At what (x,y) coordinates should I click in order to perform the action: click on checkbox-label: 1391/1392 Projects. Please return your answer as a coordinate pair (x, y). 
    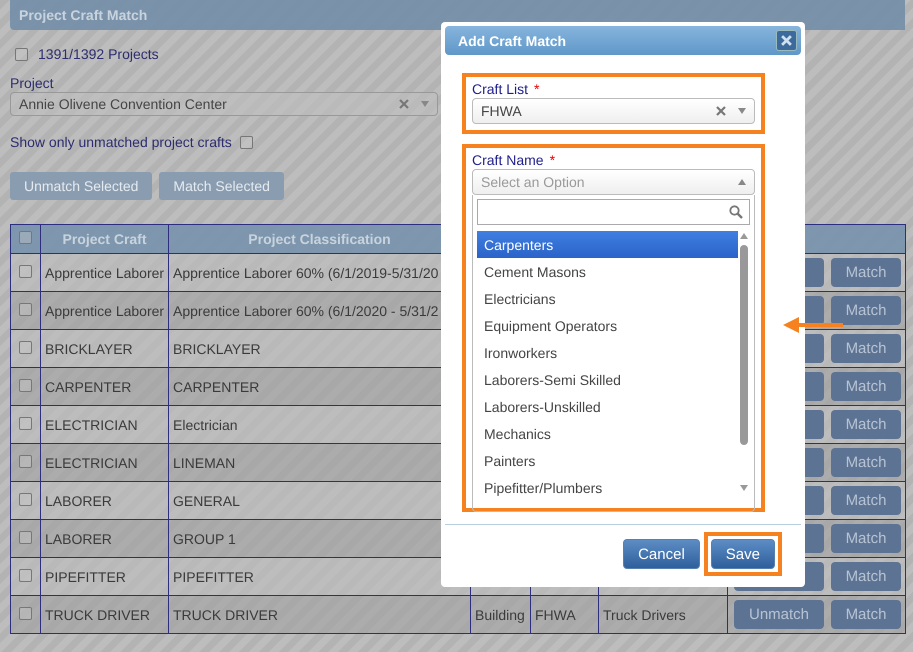
    Looking at the image, I should click on (98, 54).